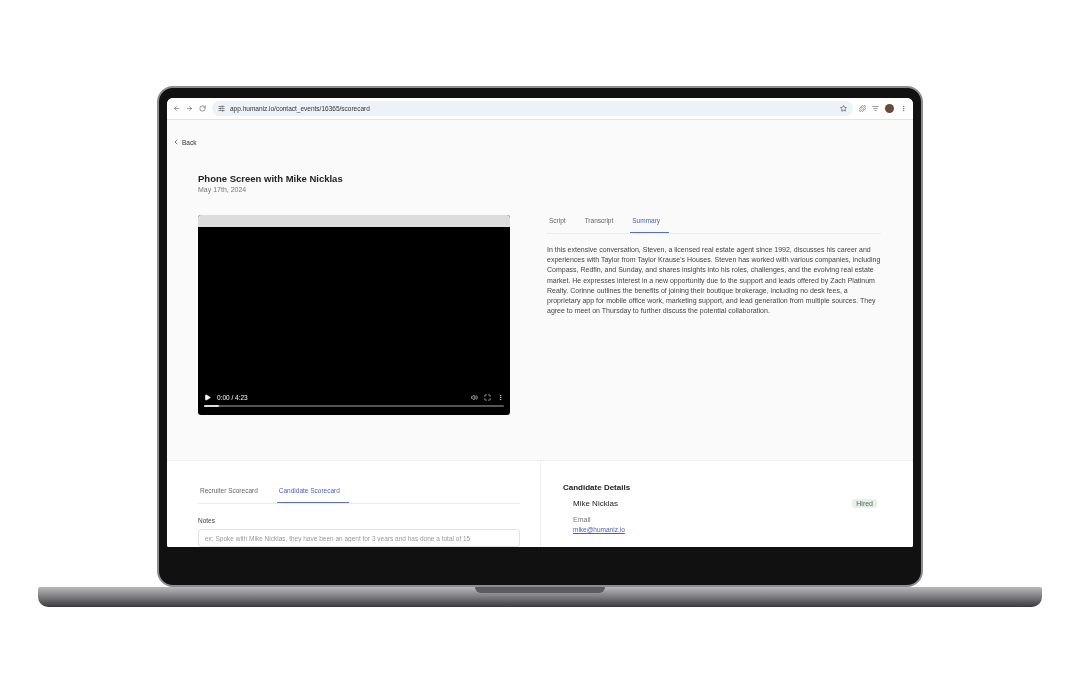 The height and width of the screenshot is (700, 1080). I want to click on forward-arrow-icon, so click(189, 108).